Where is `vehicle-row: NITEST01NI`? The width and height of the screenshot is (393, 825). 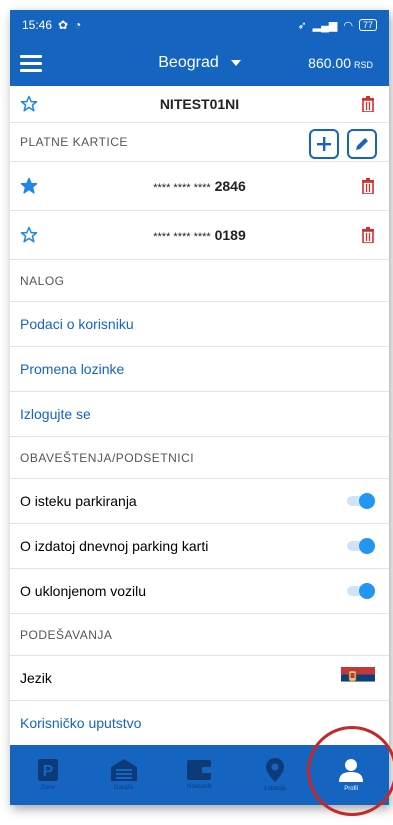 vehicle-row: NITEST01NI is located at coordinates (199, 104).